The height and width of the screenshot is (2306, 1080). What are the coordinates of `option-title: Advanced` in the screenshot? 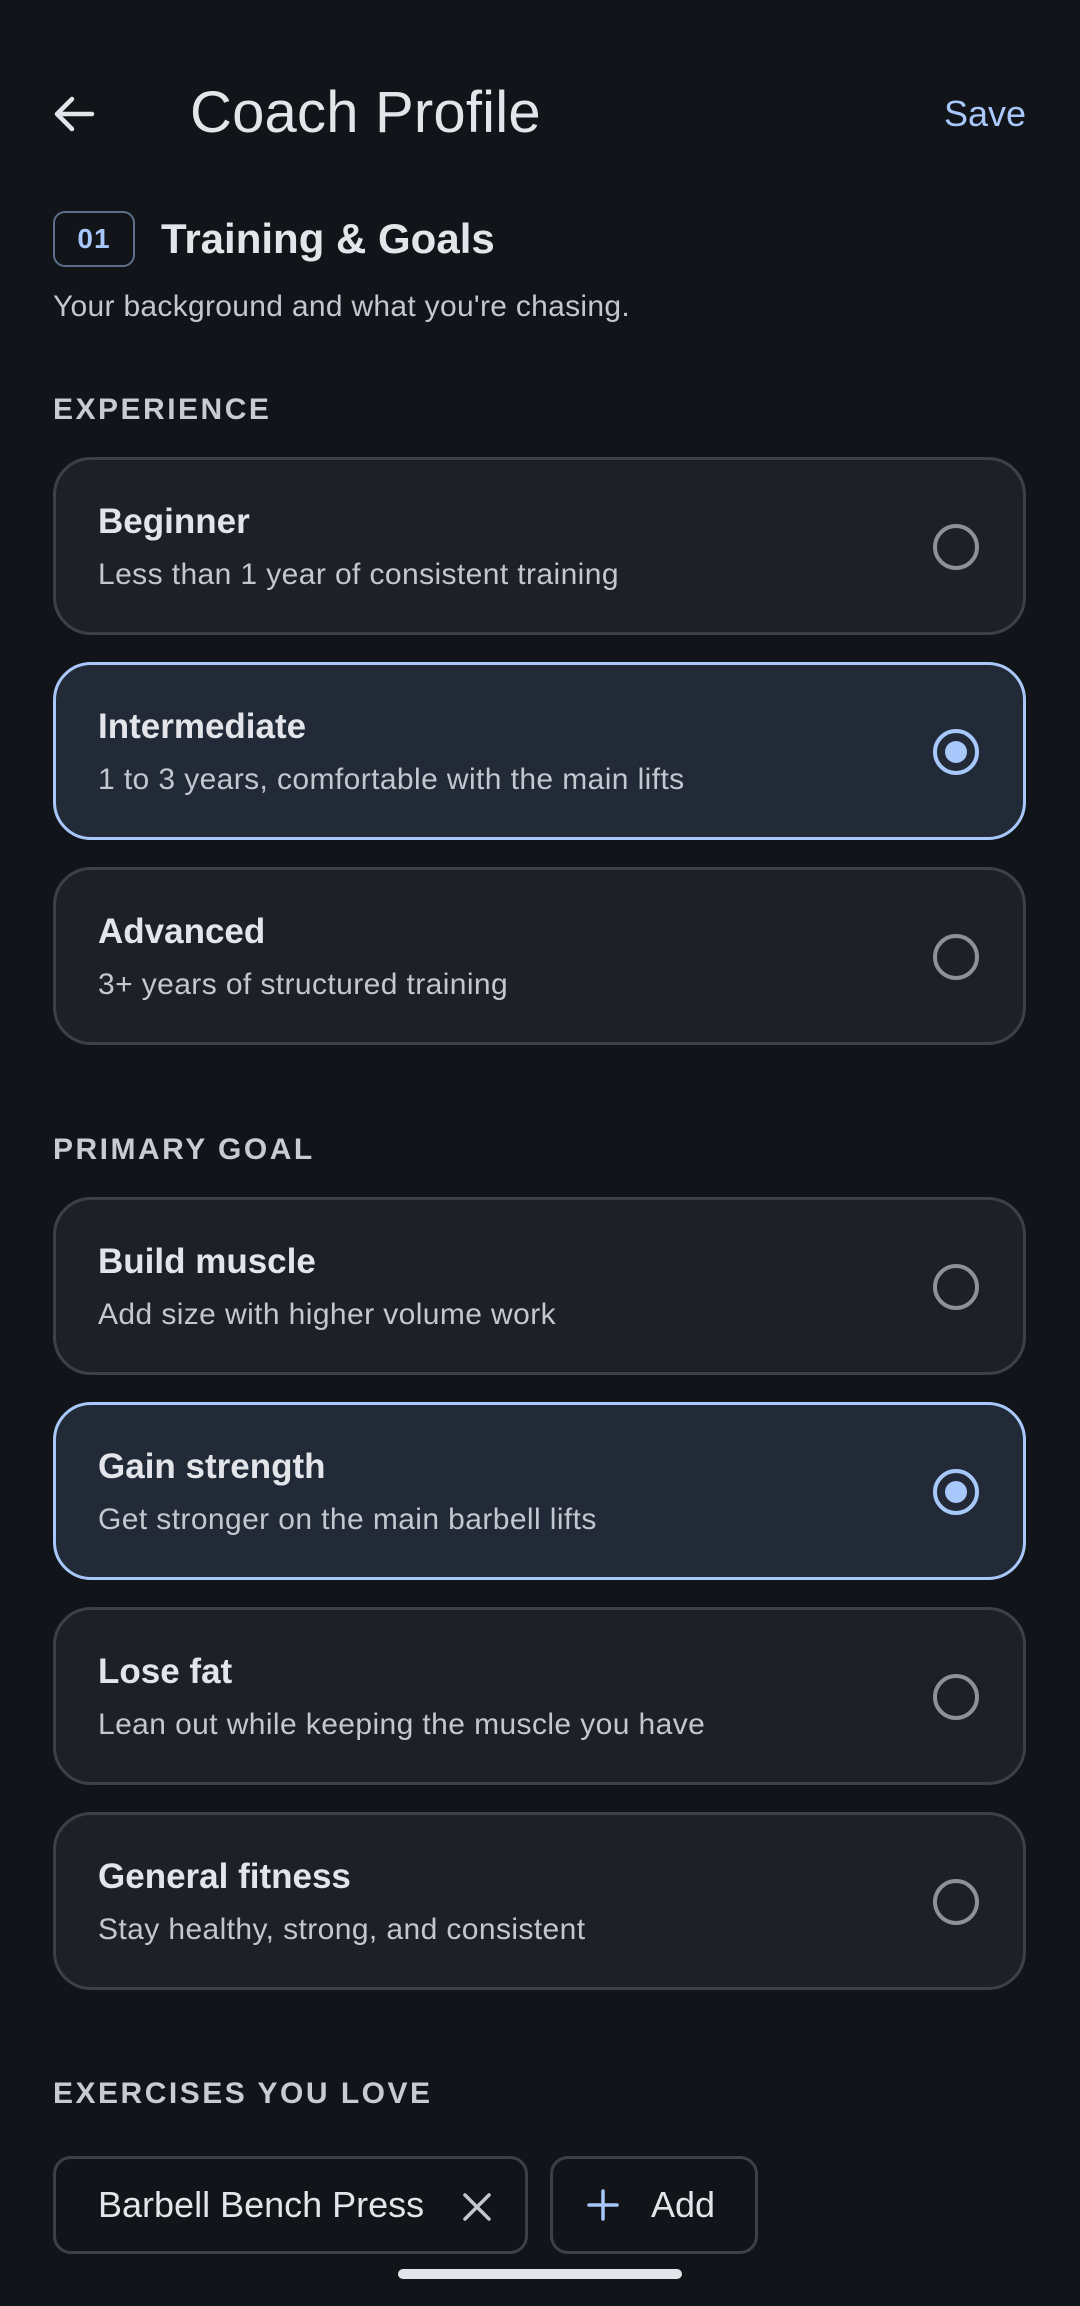 It's located at (182, 931).